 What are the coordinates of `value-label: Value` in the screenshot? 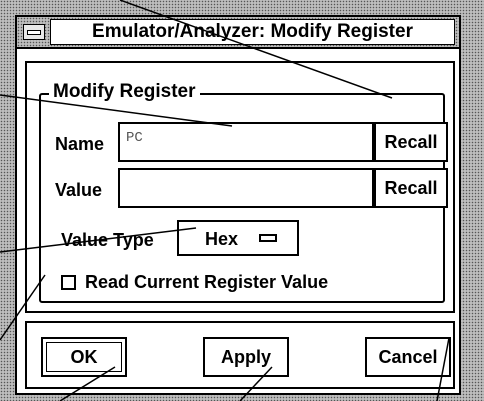 It's located at (79, 190).